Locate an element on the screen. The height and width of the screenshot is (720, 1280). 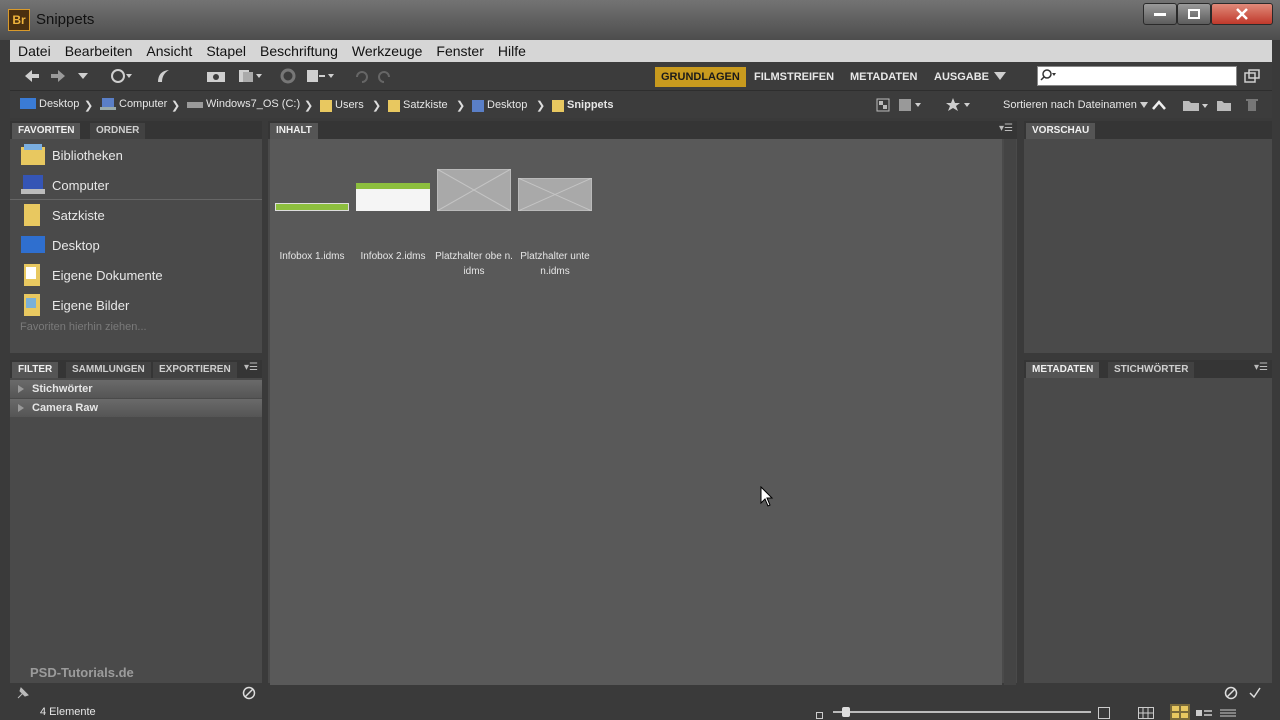
checkmark-icon is located at coordinates (1255, 693).